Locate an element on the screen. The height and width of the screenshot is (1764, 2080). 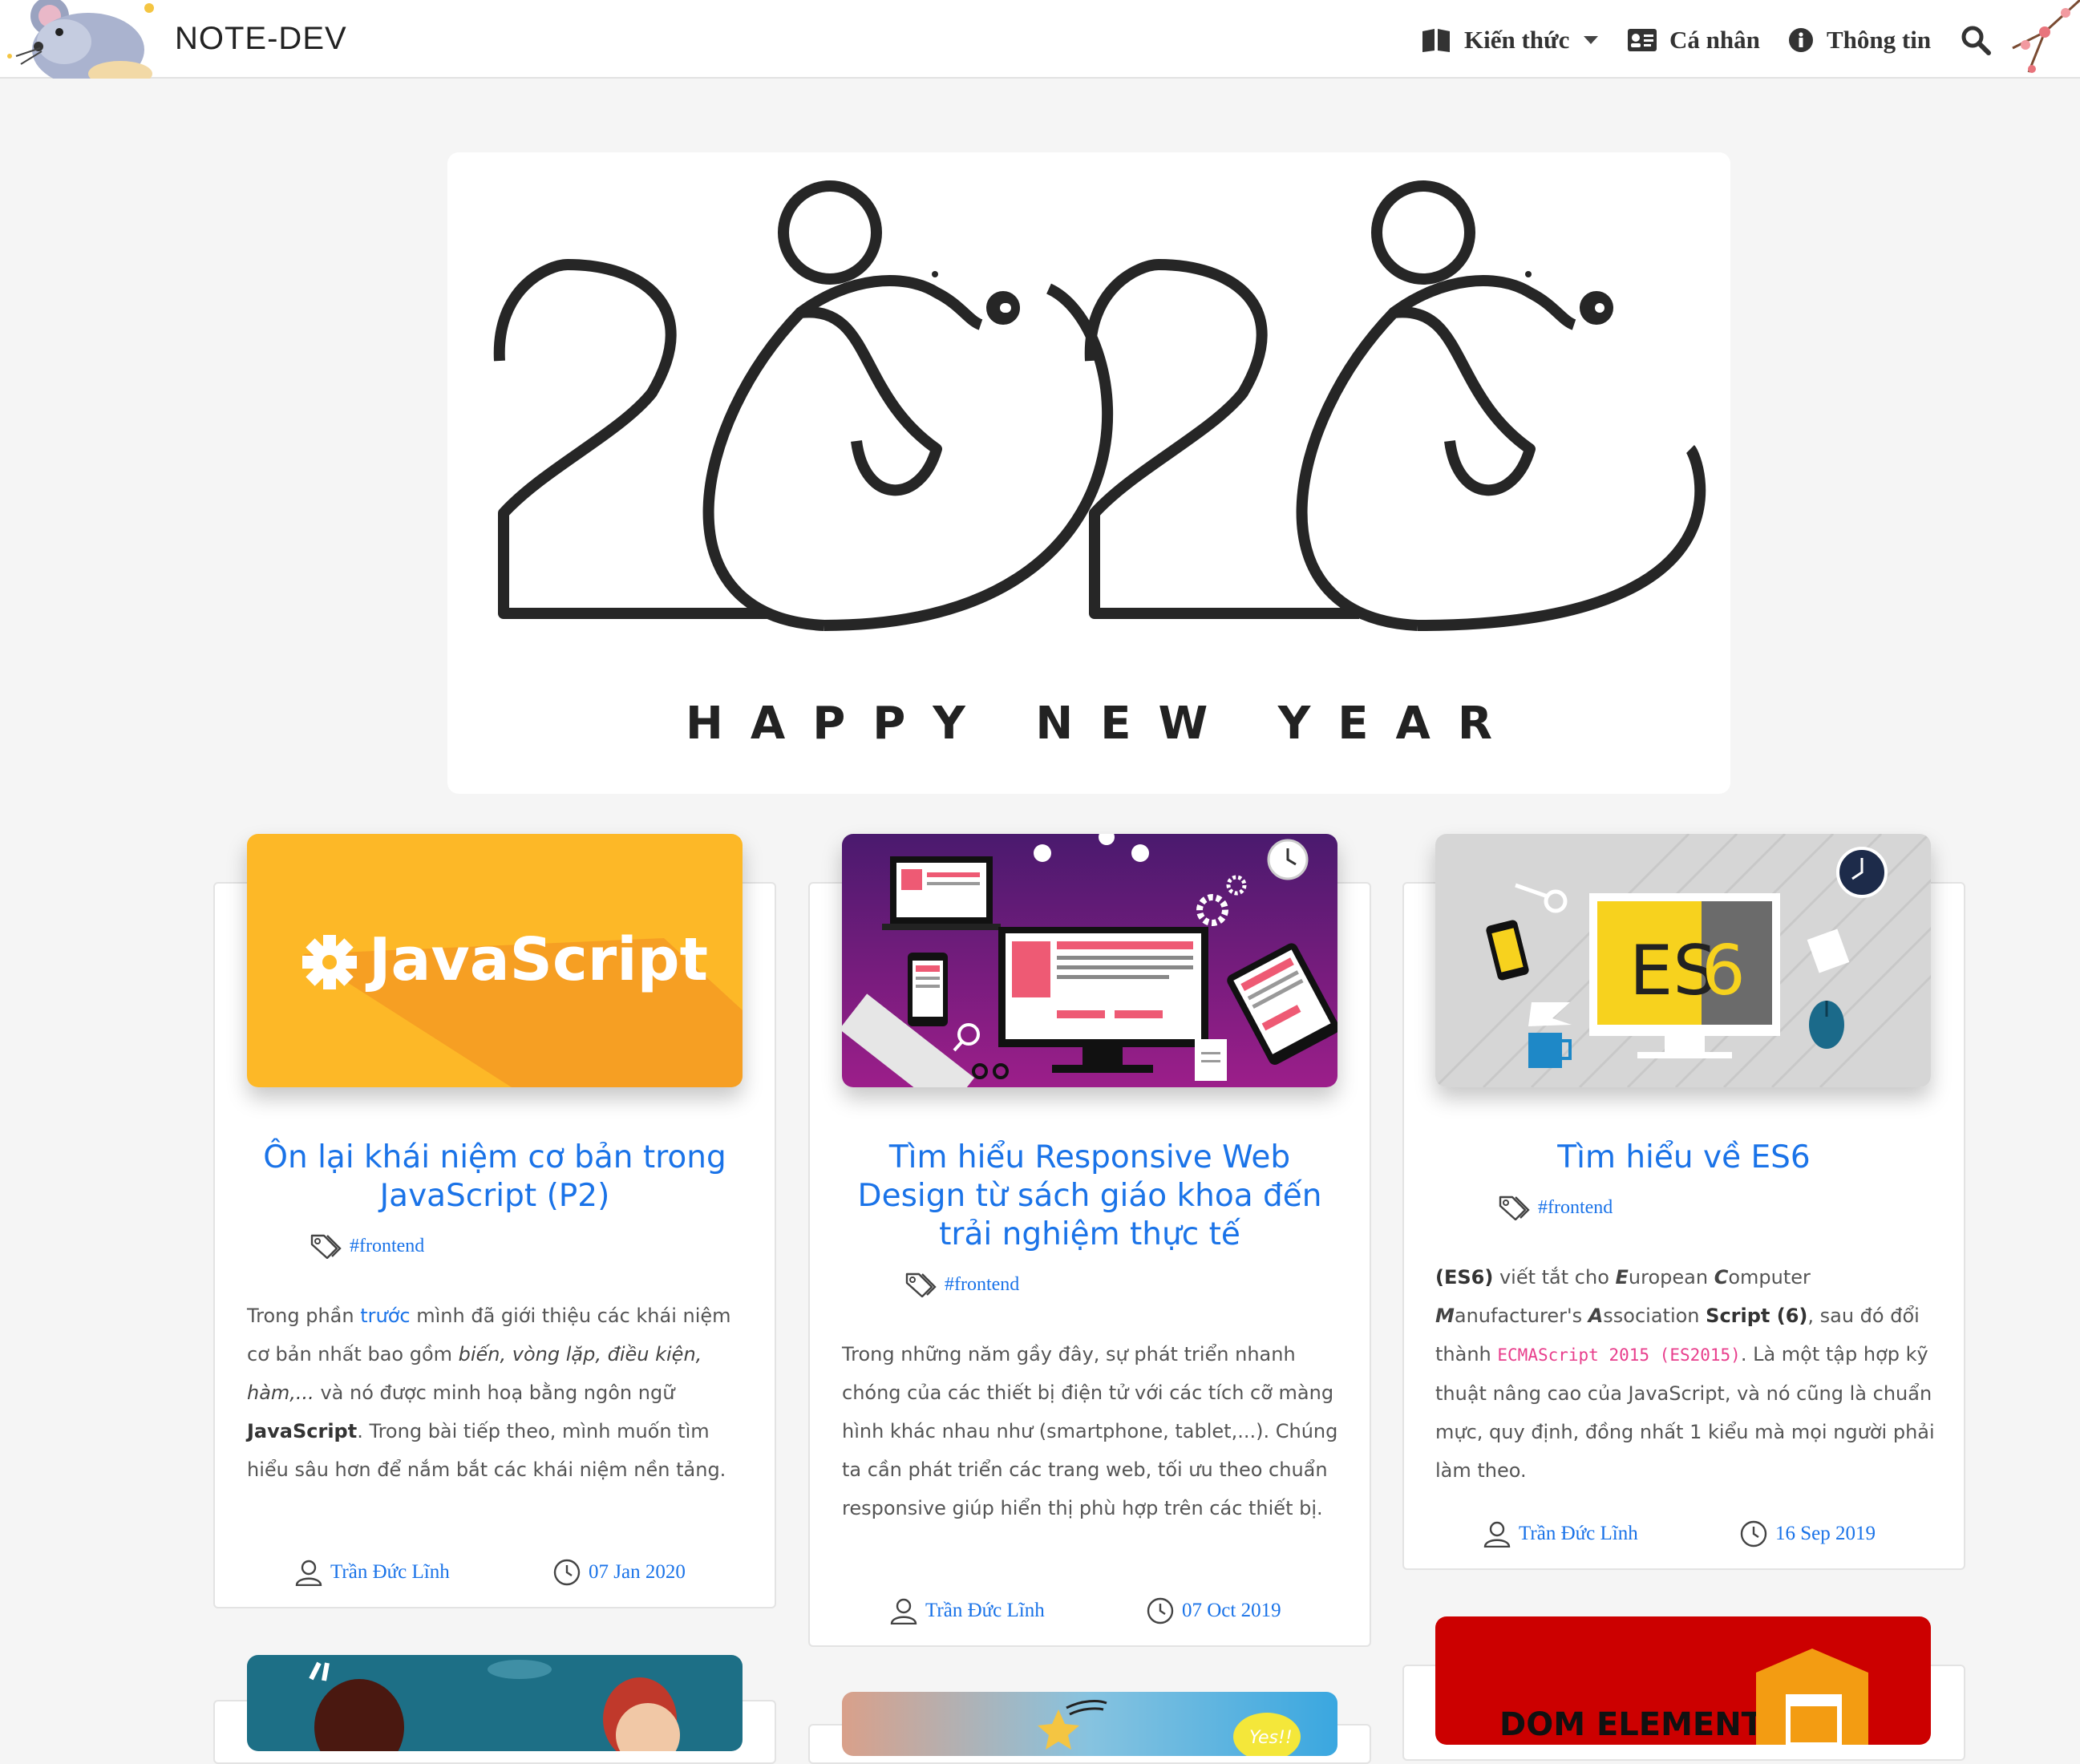
post-date: 07 Oct 2019 is located at coordinates (1214, 1610).